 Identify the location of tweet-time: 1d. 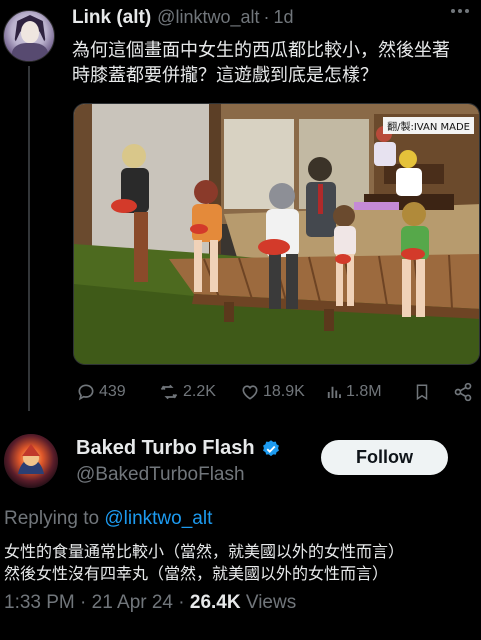
(284, 17).